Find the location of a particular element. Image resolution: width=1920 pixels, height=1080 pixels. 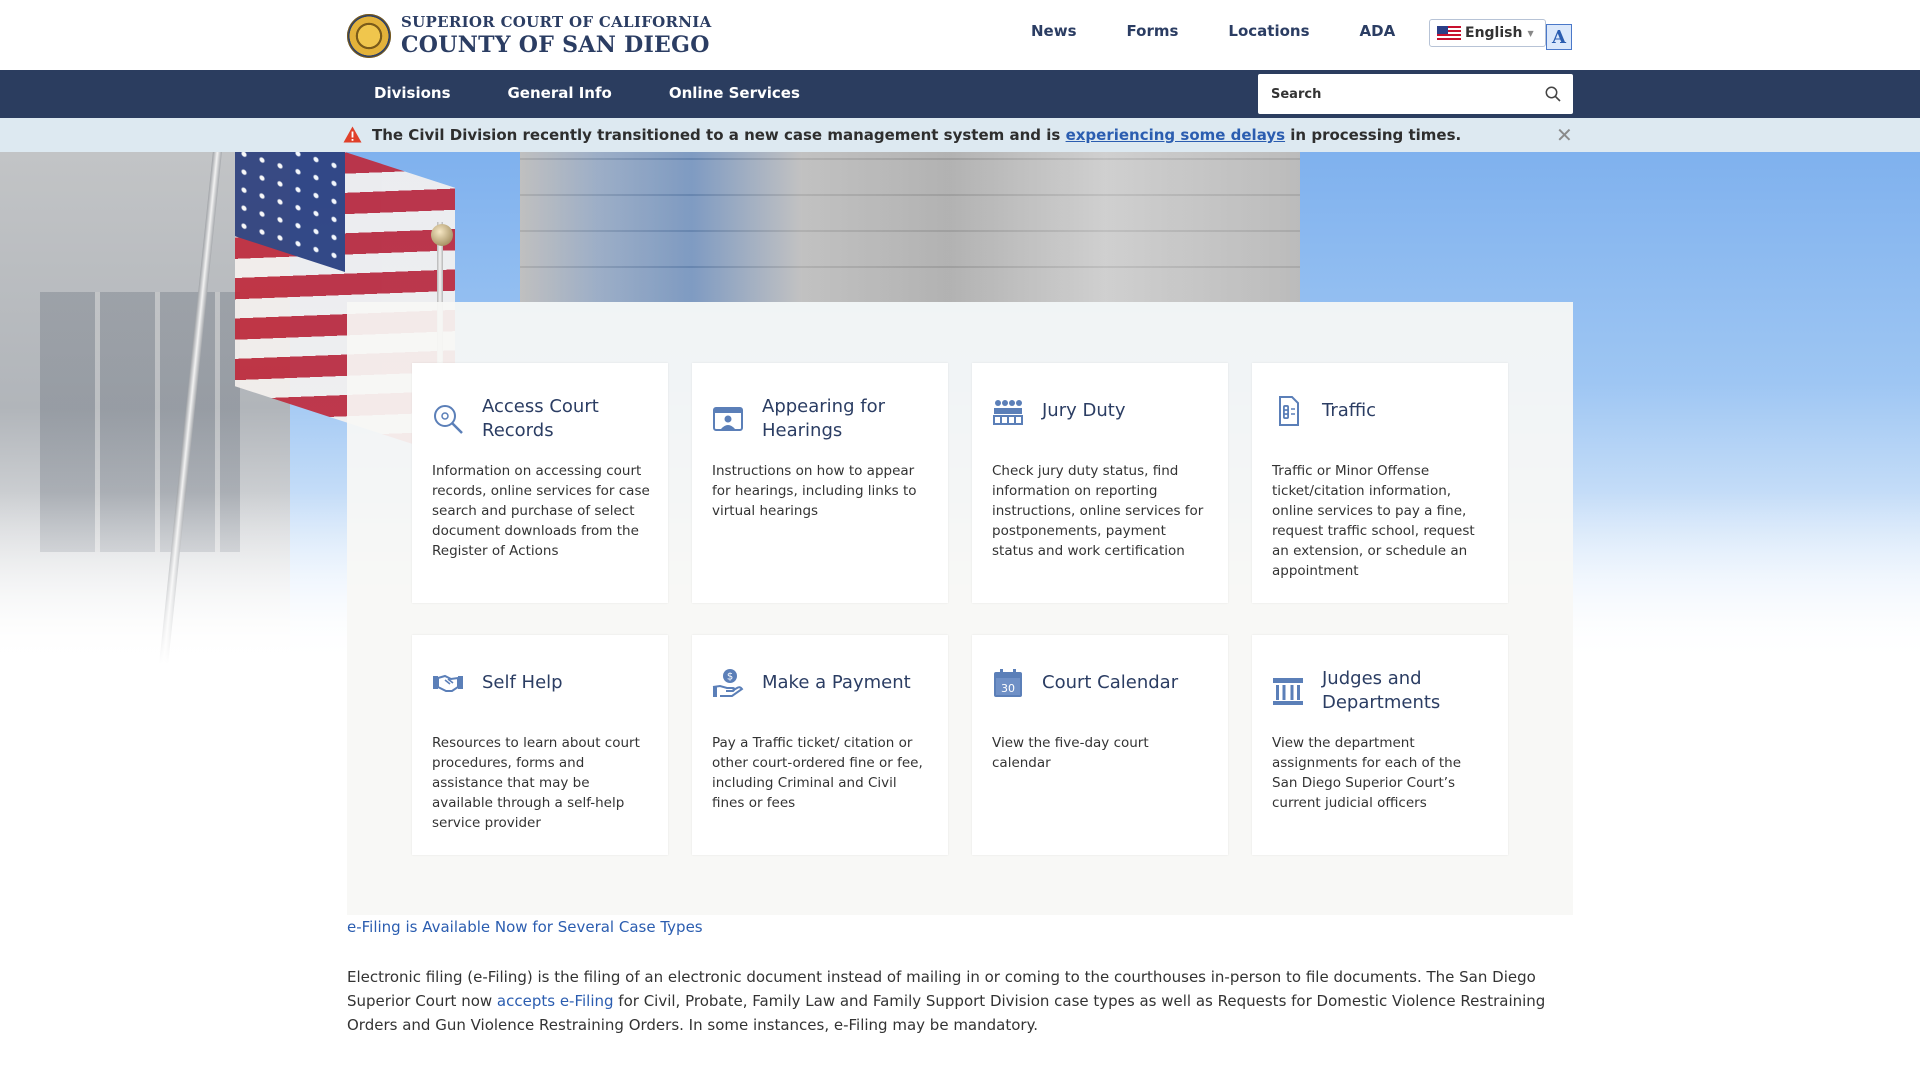

card-description: View the five-day court calendar is located at coordinates (1070, 753).